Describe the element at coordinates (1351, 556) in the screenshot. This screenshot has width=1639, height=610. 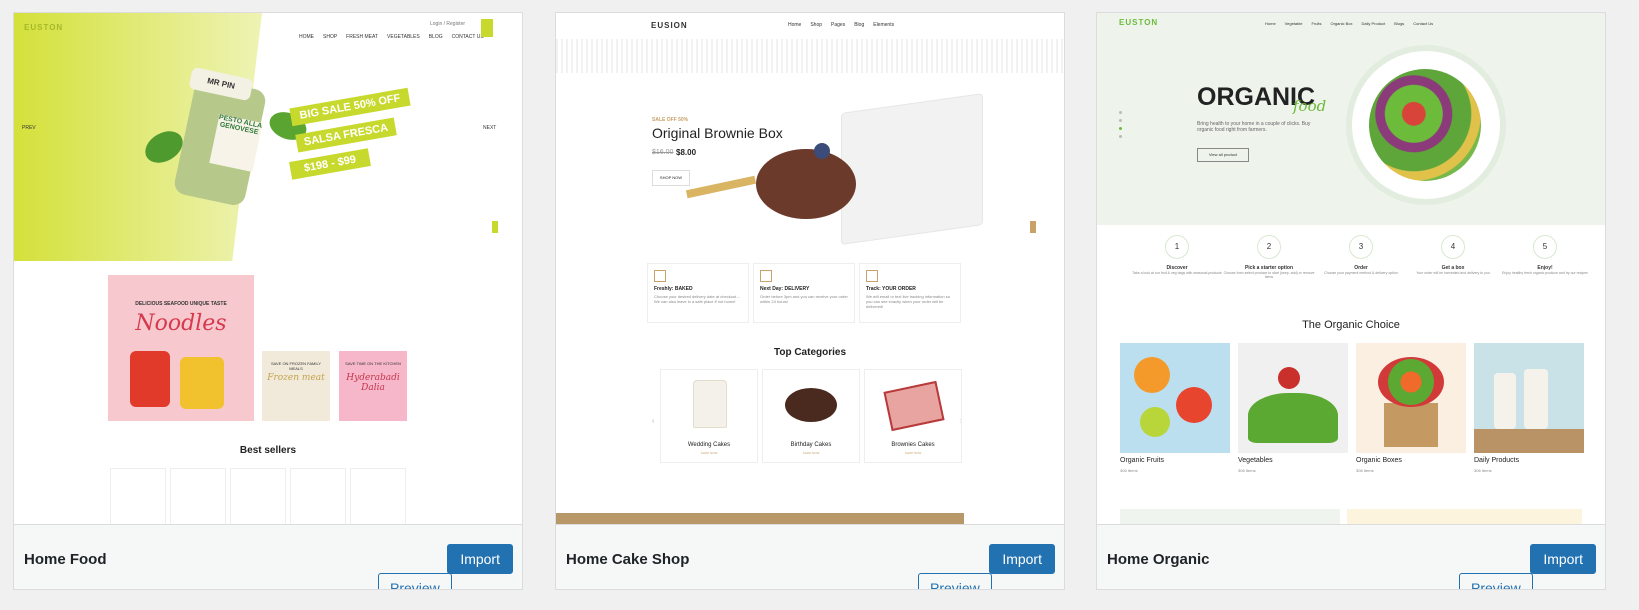
I see `card-footer: Home Organic Import Preview` at that location.